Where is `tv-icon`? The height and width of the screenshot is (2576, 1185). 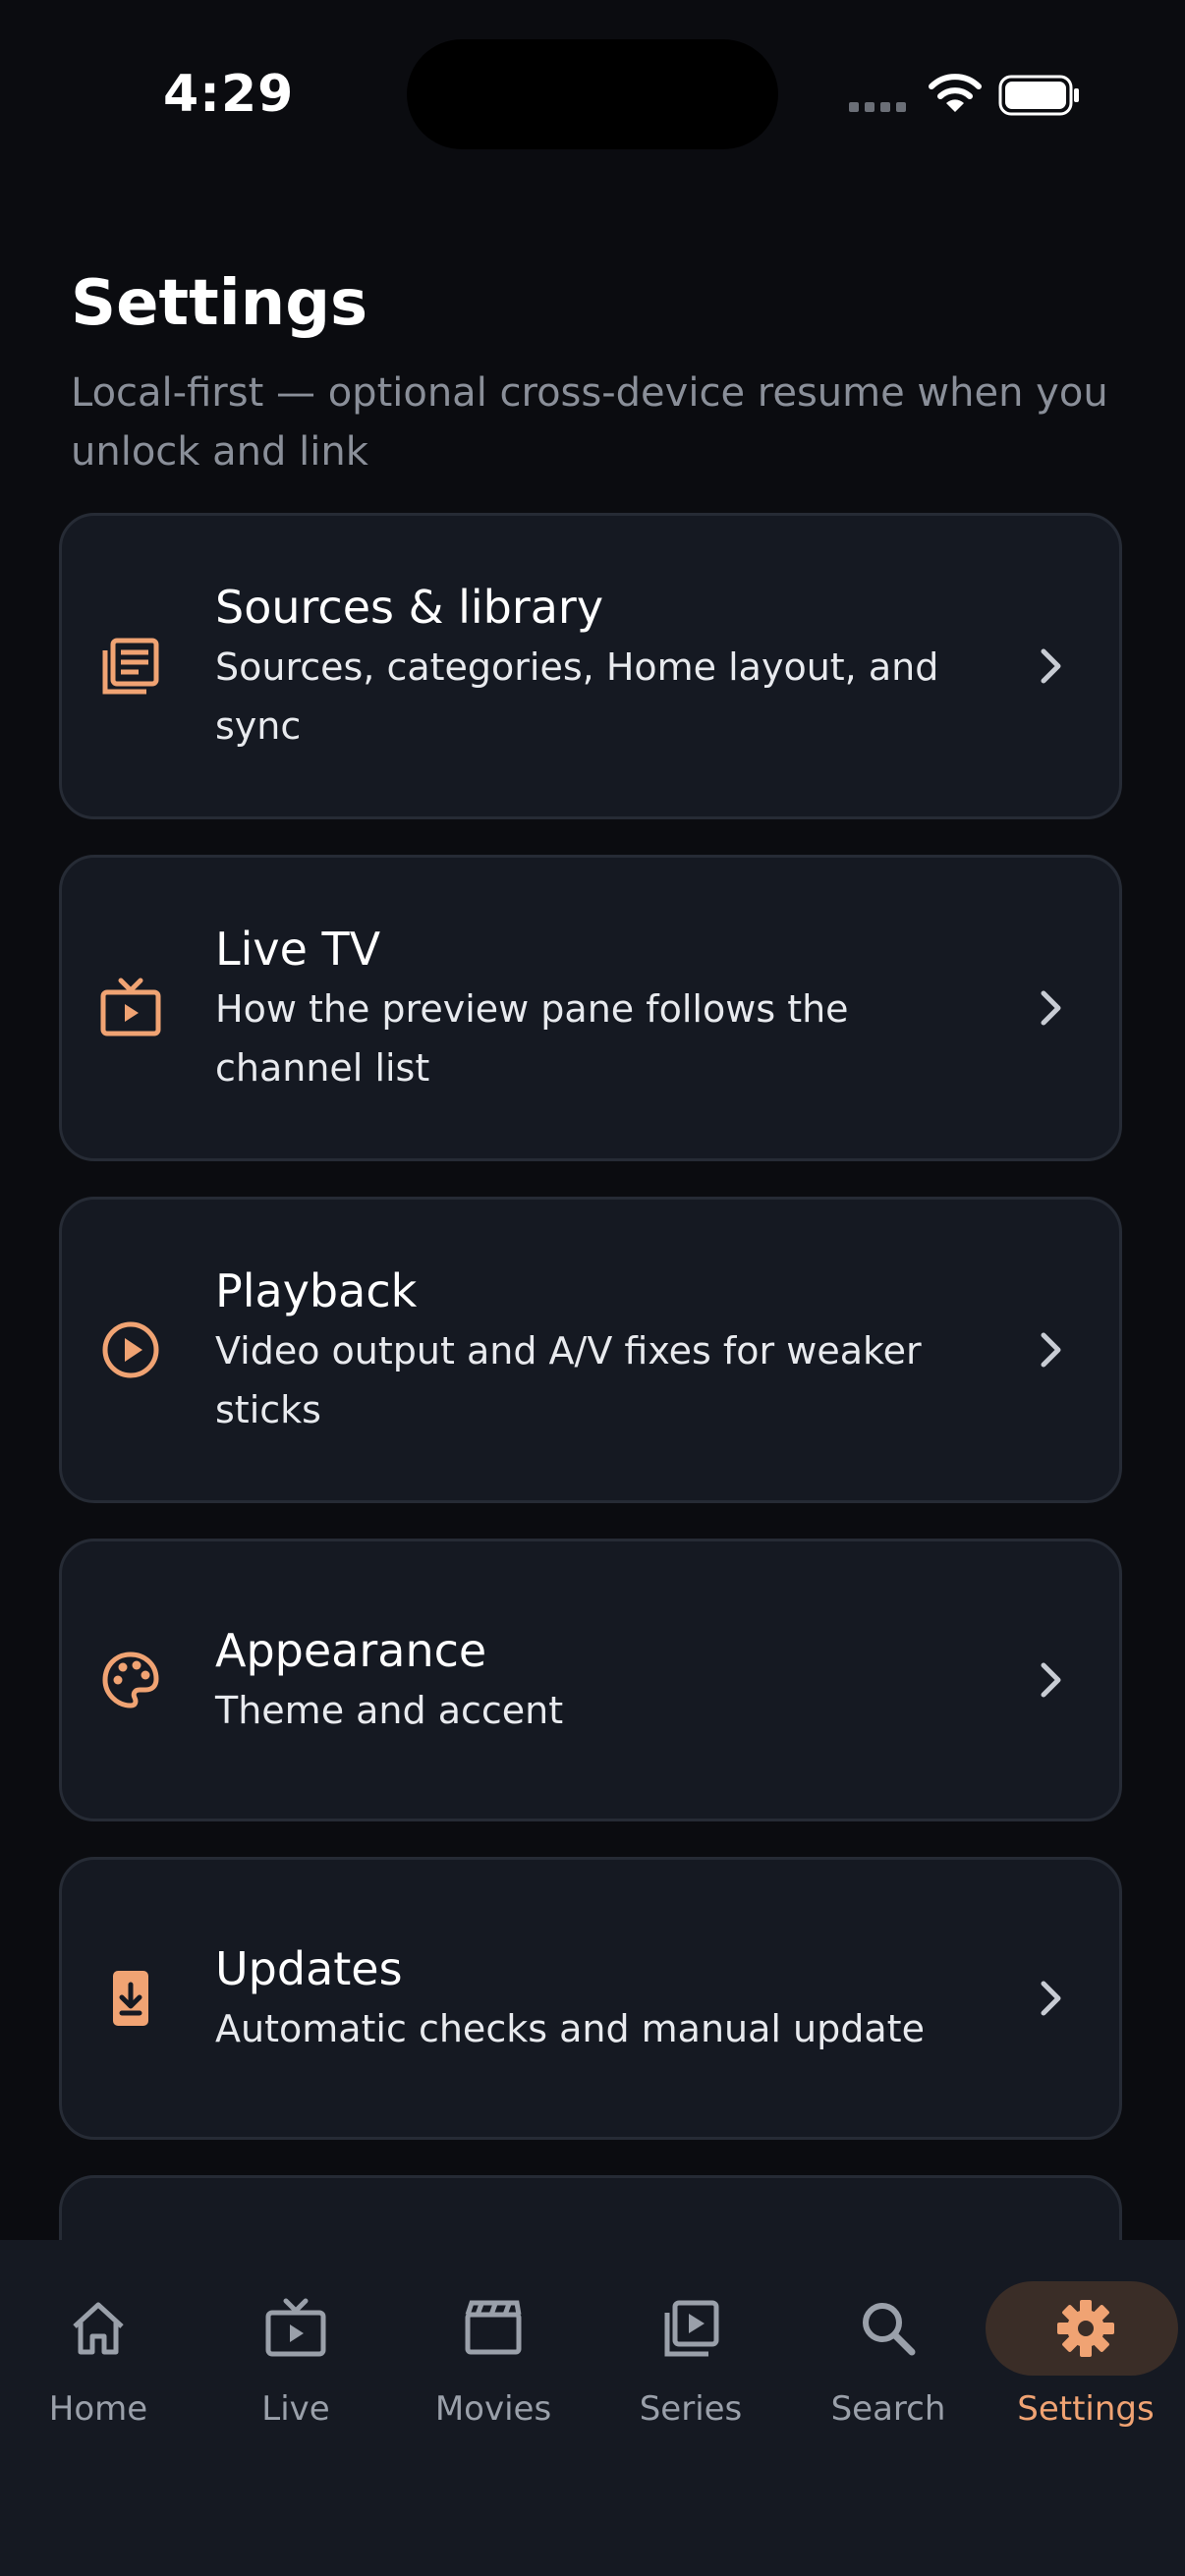 tv-icon is located at coordinates (131, 1007).